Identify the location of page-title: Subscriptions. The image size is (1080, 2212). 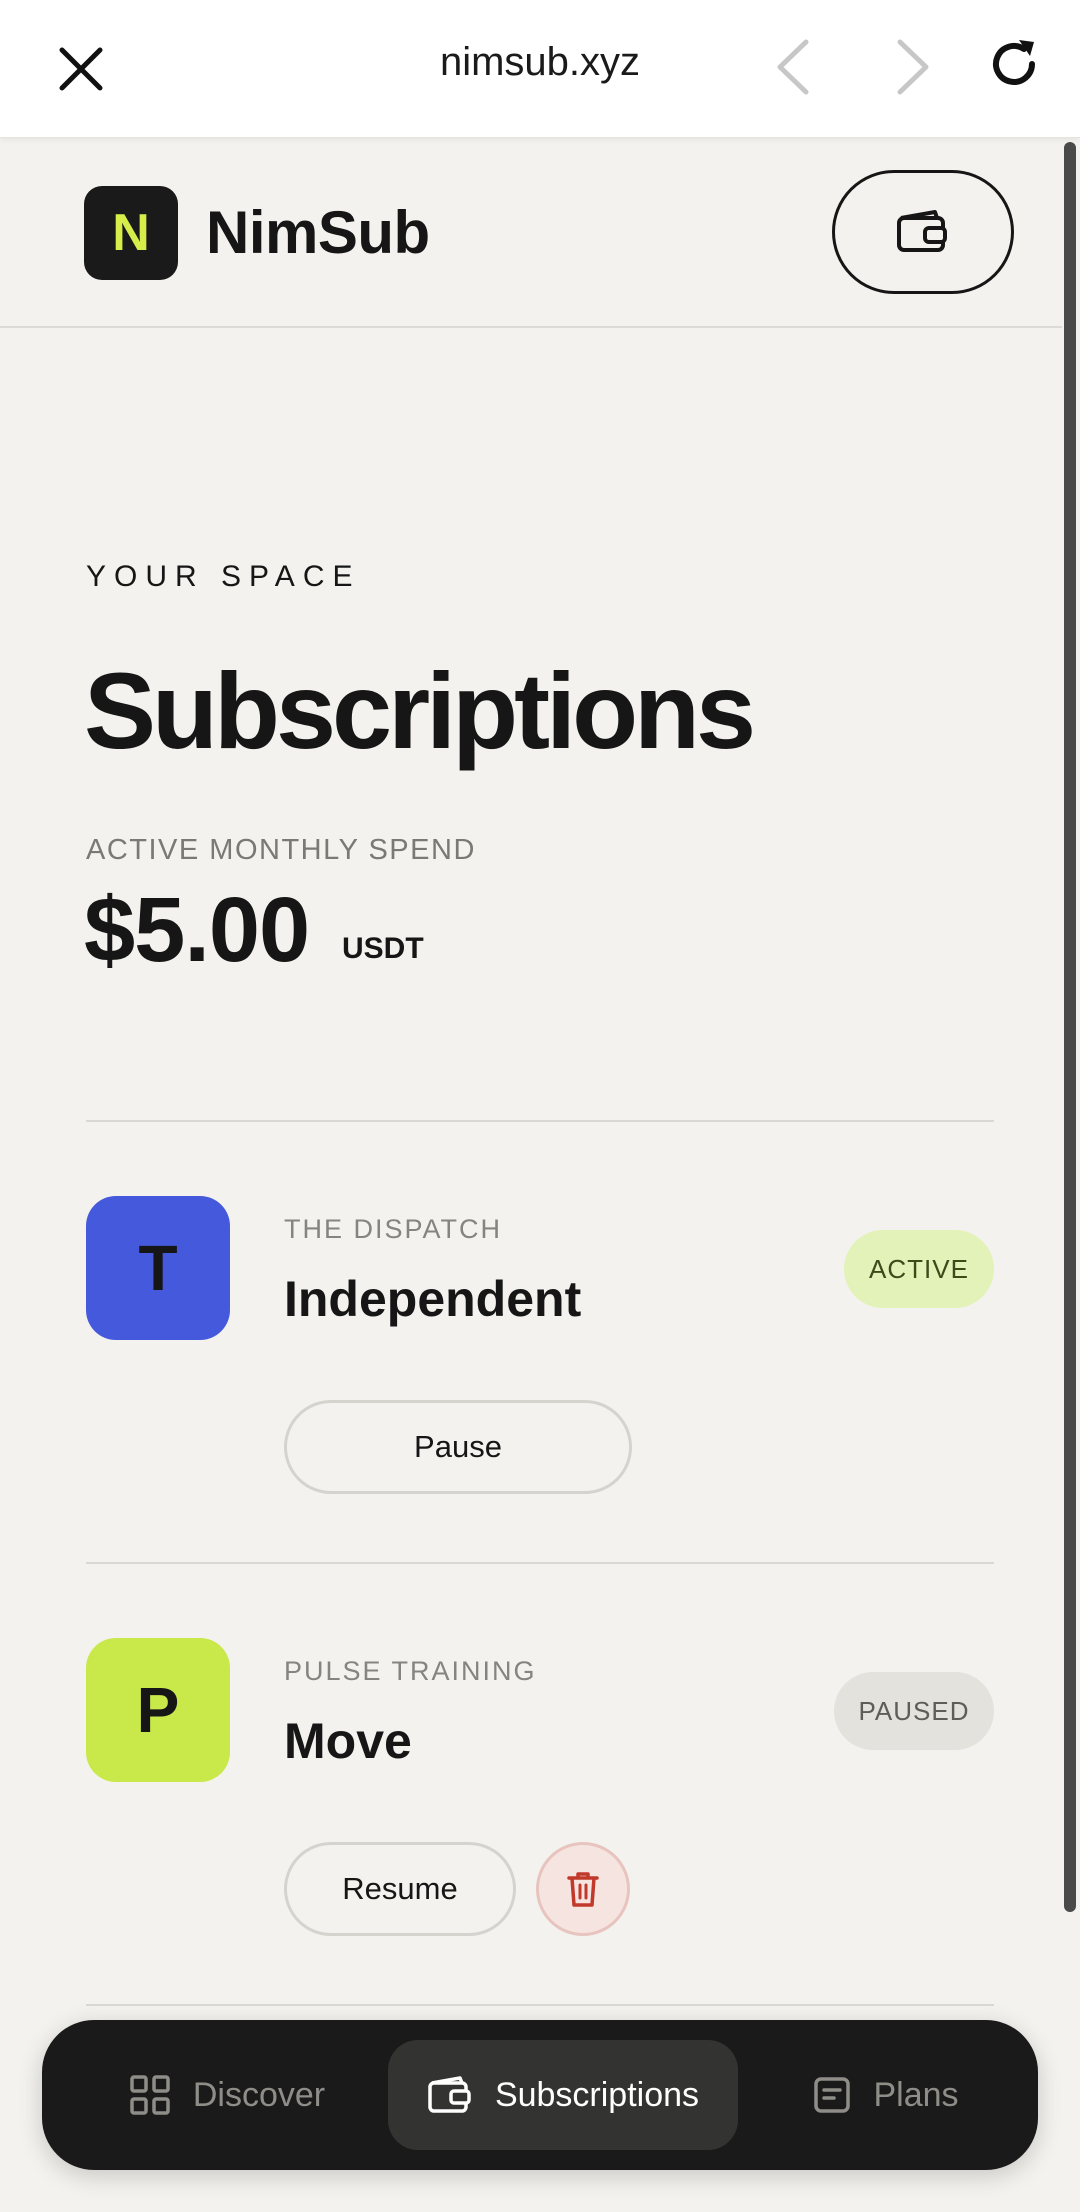
(420, 710).